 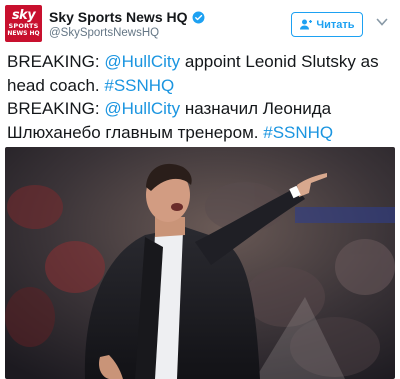 What do you see at coordinates (306, 24) in the screenshot?
I see `add-user-icon` at bounding box center [306, 24].